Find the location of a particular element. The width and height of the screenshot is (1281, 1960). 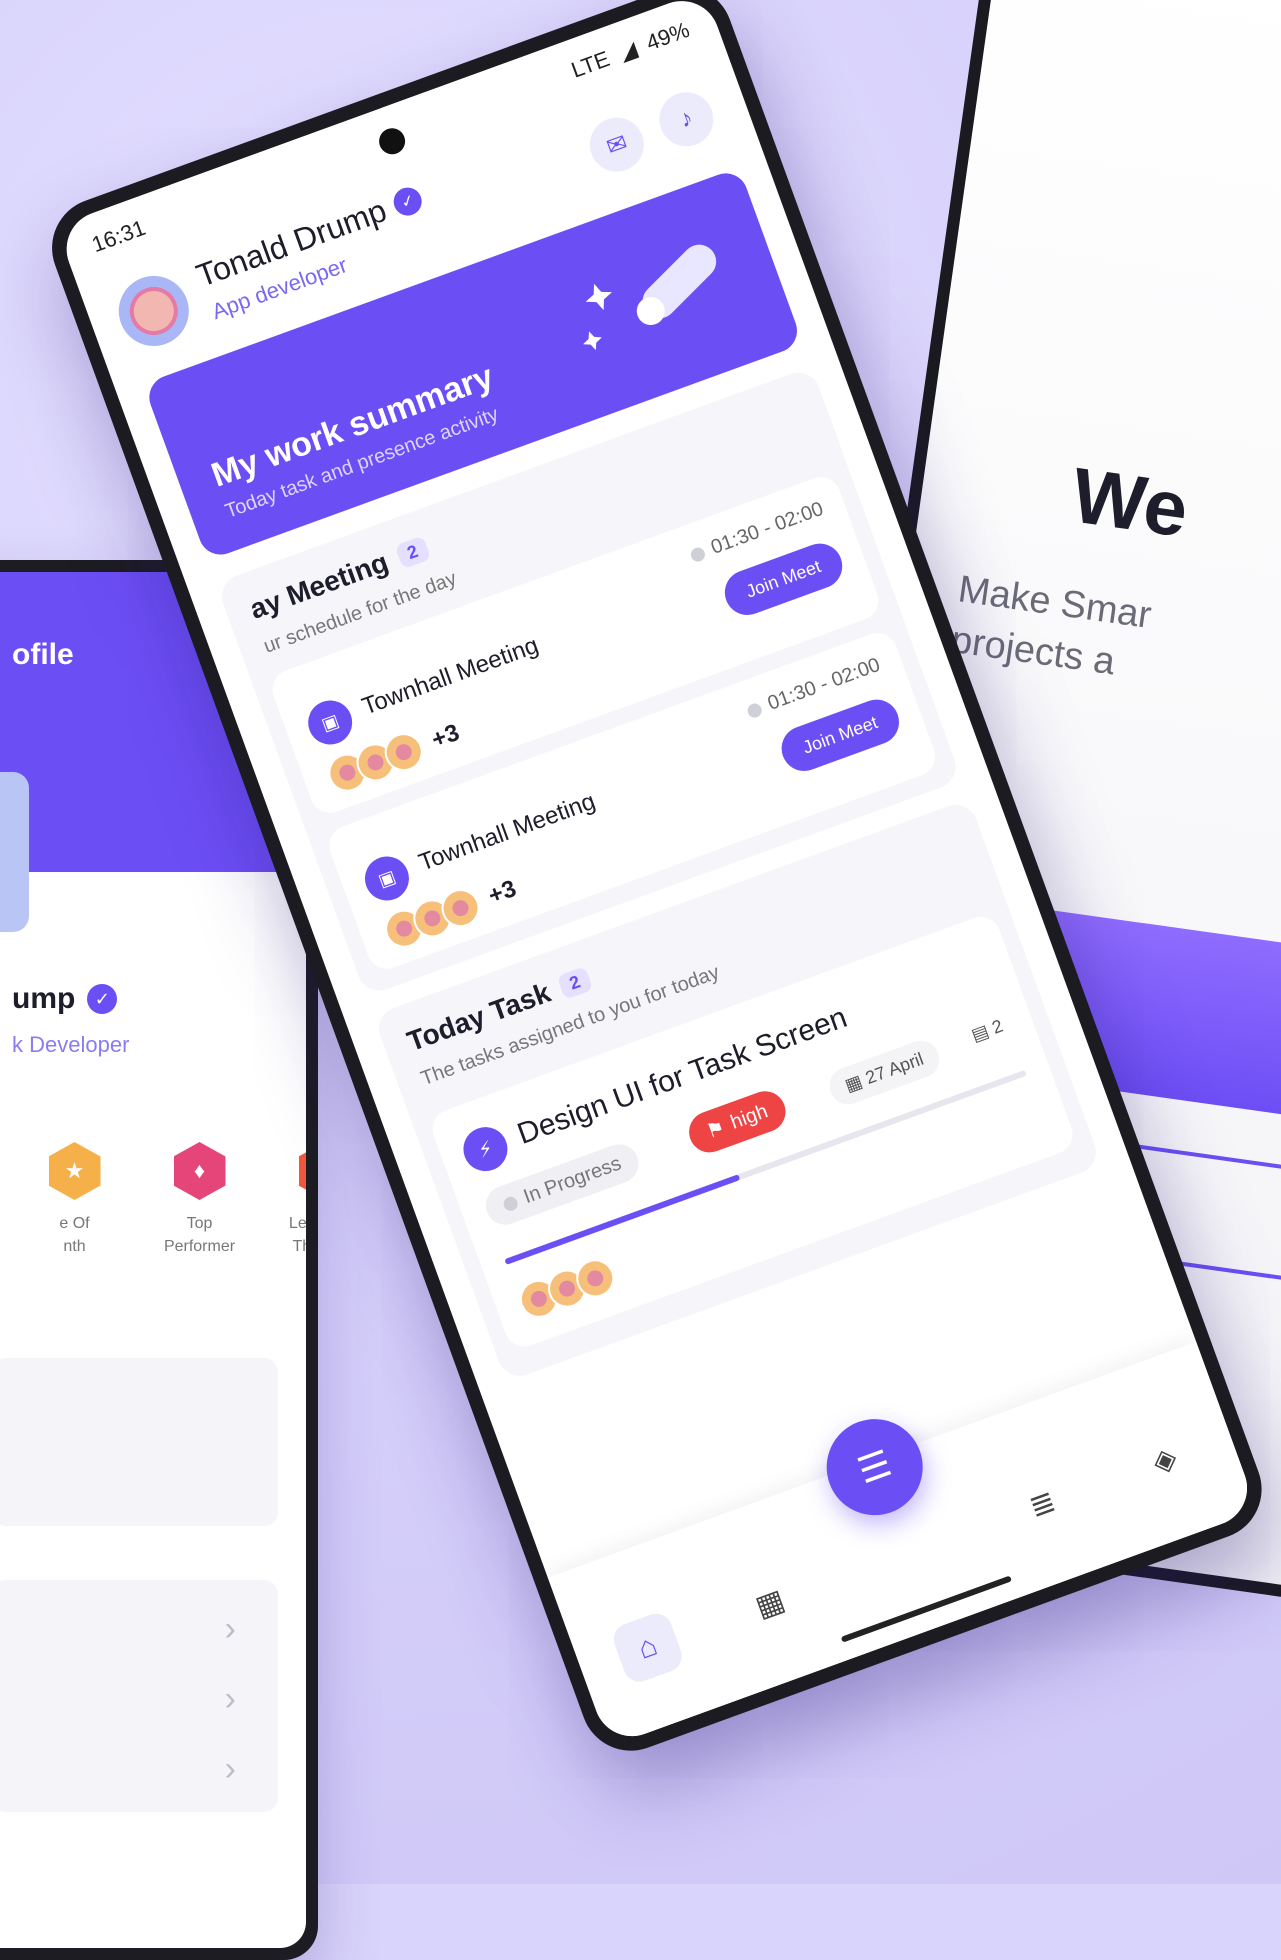

profile-avatar-card is located at coordinates (14, 852).